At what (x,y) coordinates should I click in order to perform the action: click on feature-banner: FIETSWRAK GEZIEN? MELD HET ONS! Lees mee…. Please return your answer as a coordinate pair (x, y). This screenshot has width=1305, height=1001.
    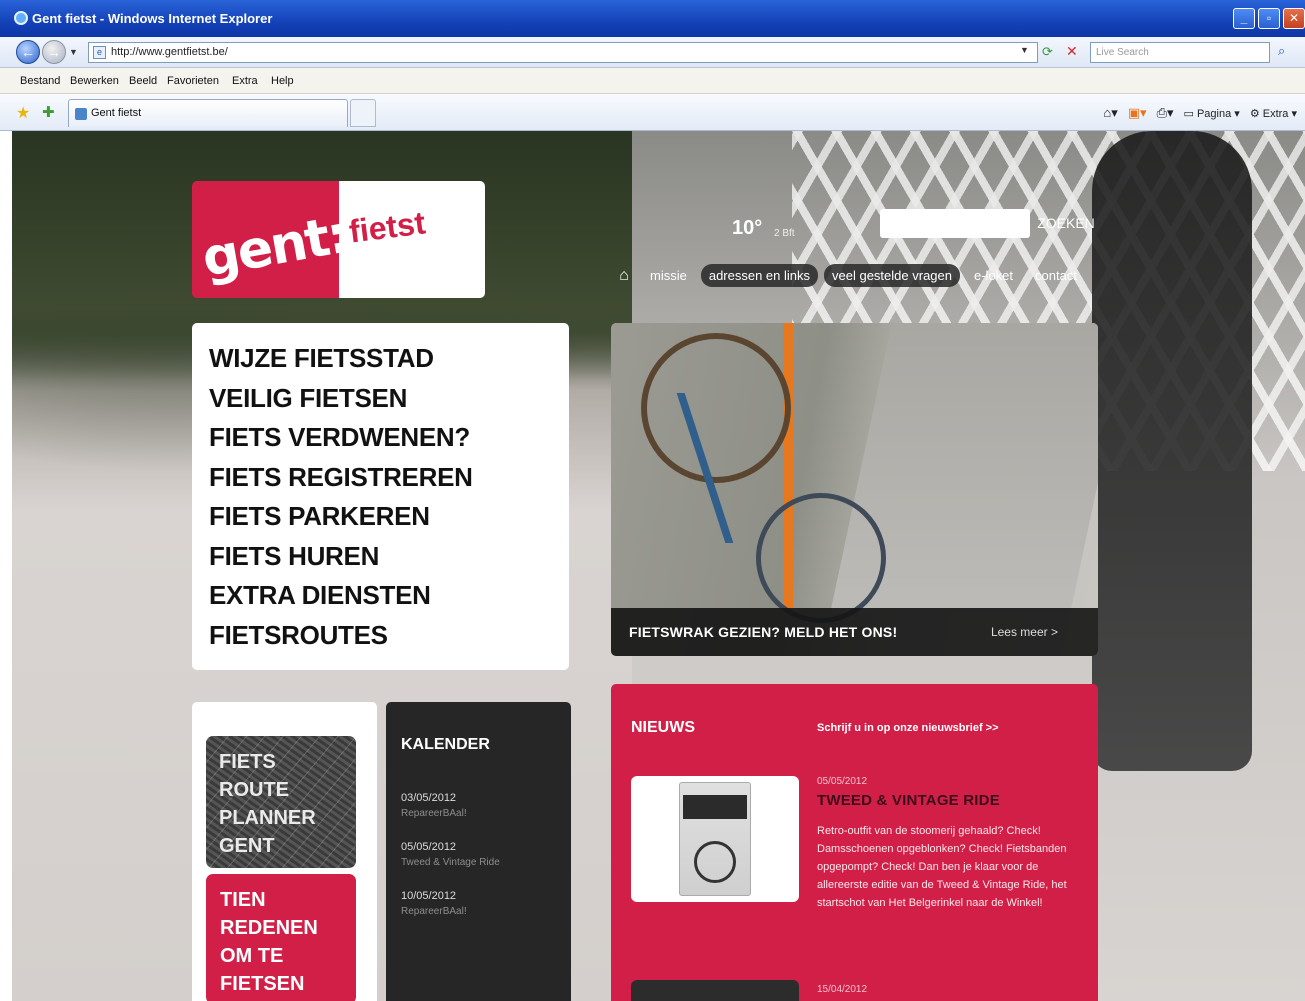
    Looking at the image, I should click on (854, 489).